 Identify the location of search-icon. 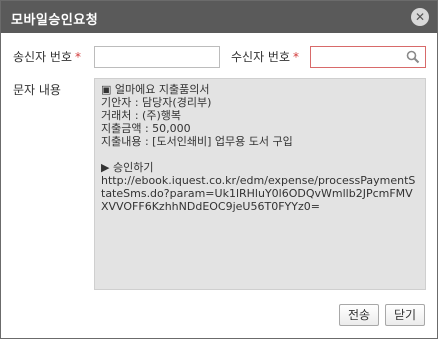
(413, 57).